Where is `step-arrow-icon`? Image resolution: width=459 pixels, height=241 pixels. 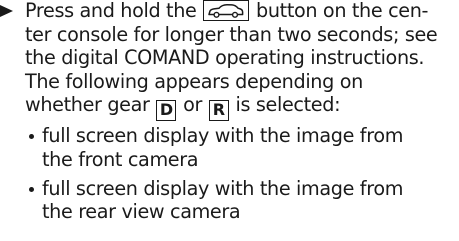
step-arrow-icon is located at coordinates (6, 11).